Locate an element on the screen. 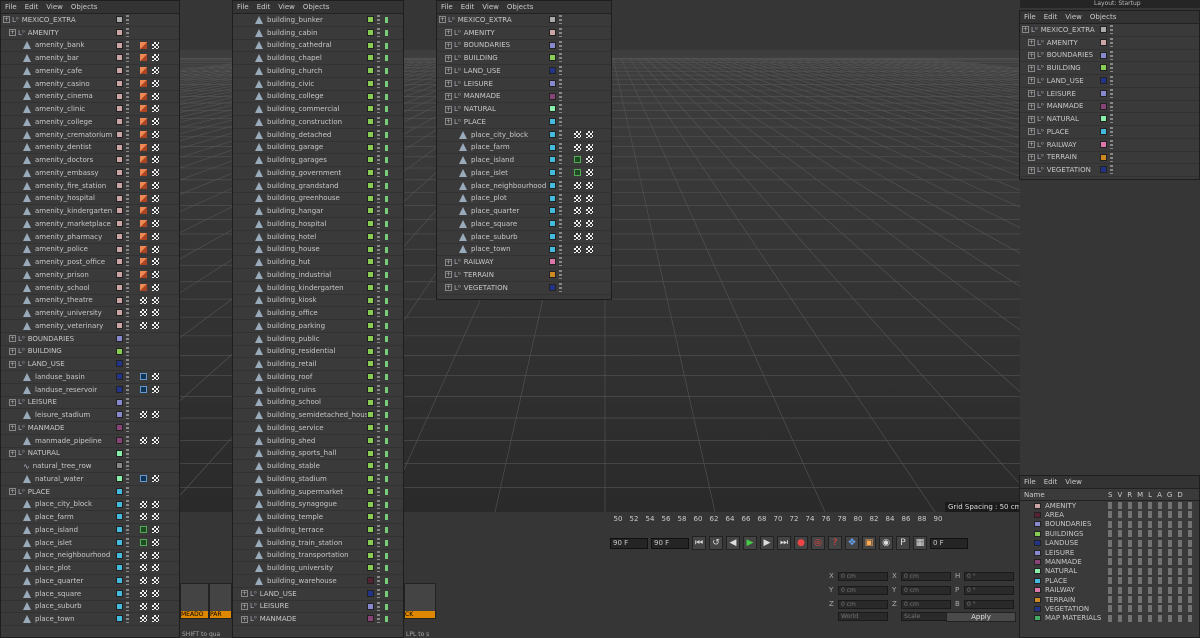 Image resolution: width=1200 pixels, height=638 pixels. object-row: building_detached is located at coordinates (318, 135).